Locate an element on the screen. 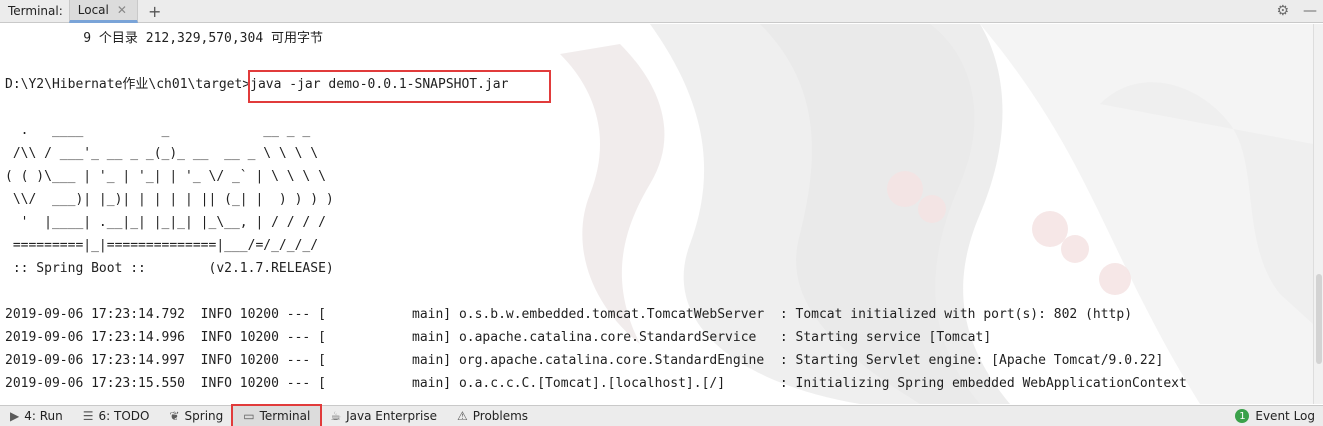 The image size is (1323, 426). tool-spring: ❦ Spring is located at coordinates (196, 416).